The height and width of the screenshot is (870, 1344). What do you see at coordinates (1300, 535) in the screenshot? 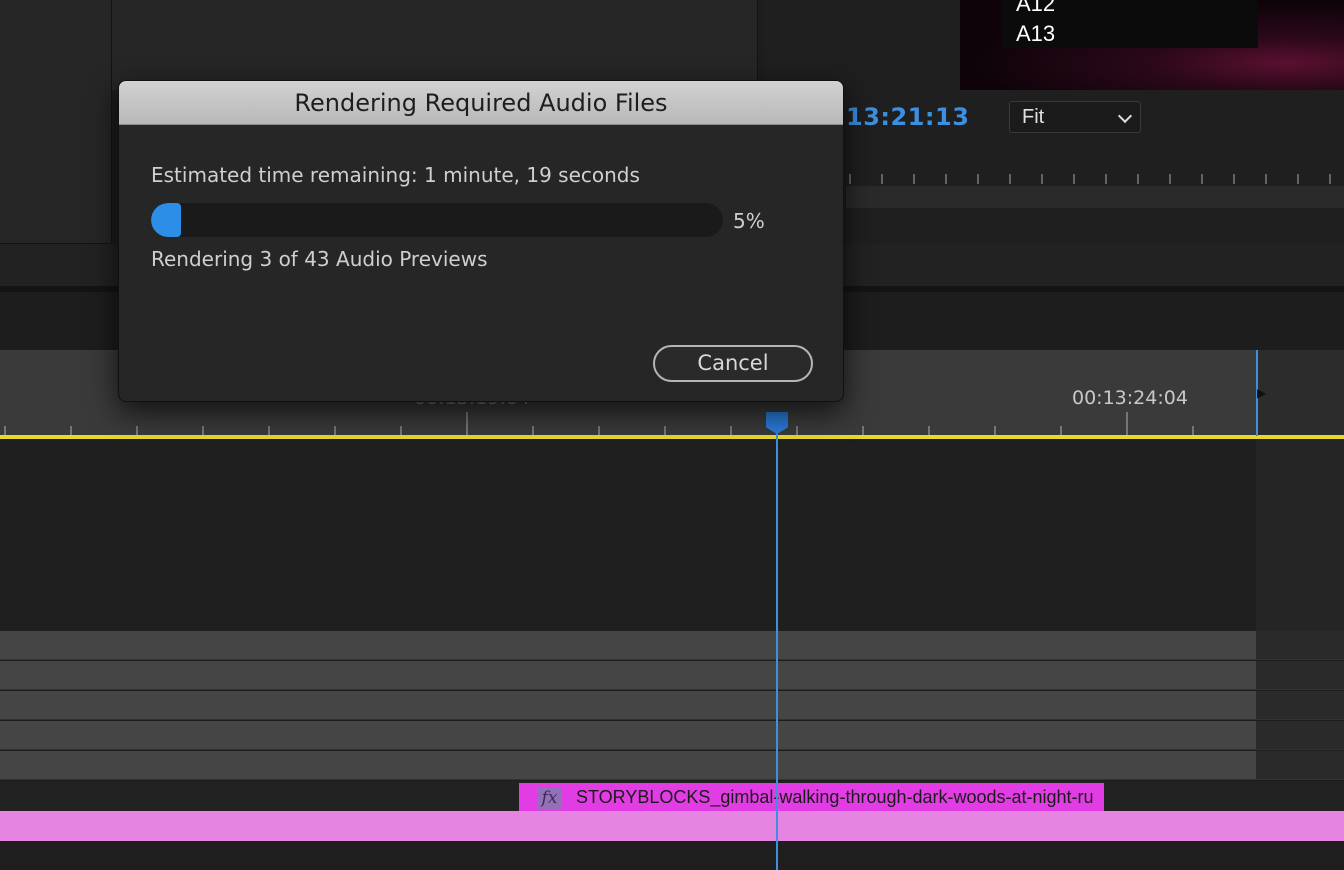
I see `video-tracks-area-end` at bounding box center [1300, 535].